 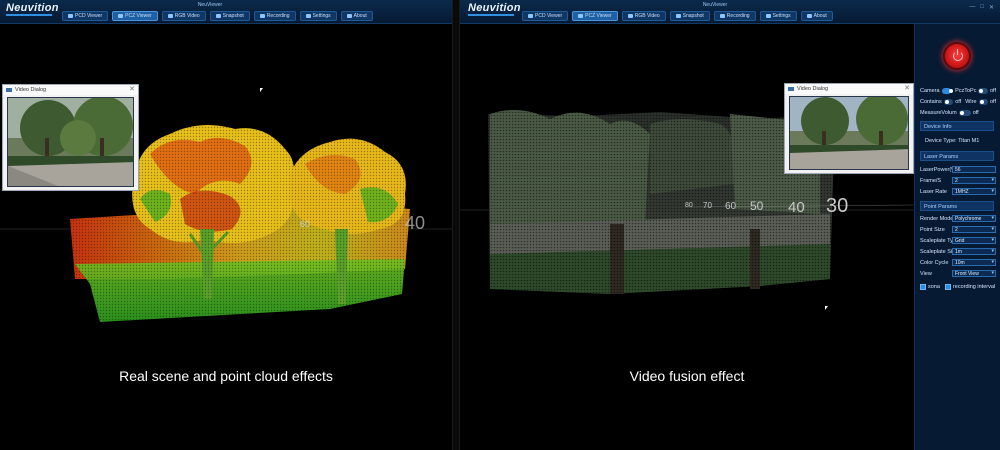 I want to click on laser-rate-select: 1MHZ, so click(x=974, y=191).